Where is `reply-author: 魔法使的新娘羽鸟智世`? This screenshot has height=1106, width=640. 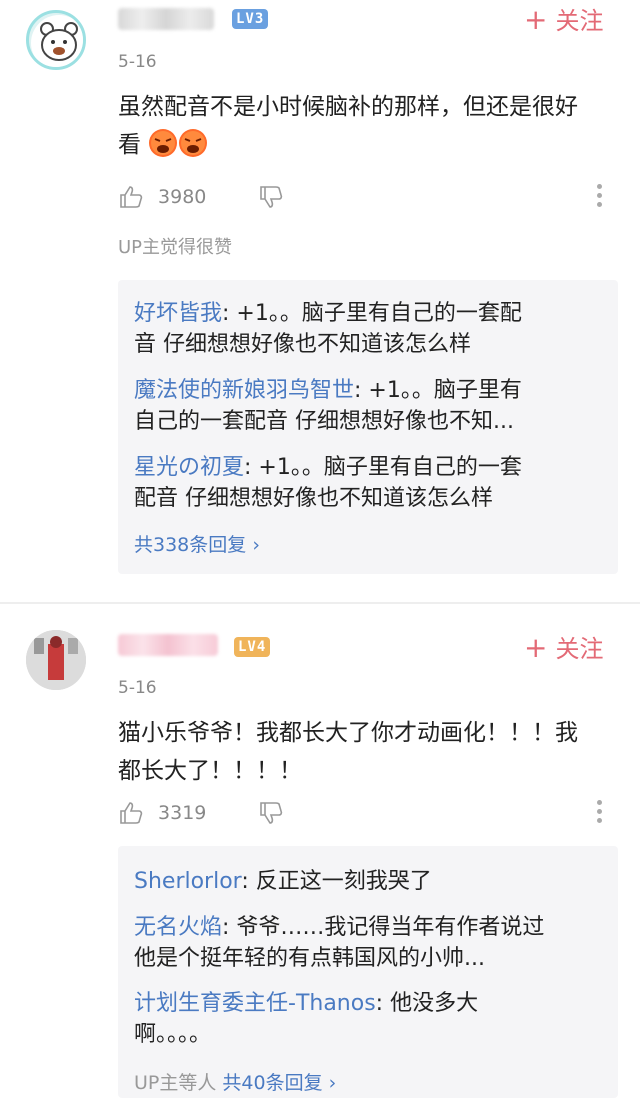 reply-author: 魔法使的新娘羽鸟智世 is located at coordinates (244, 390).